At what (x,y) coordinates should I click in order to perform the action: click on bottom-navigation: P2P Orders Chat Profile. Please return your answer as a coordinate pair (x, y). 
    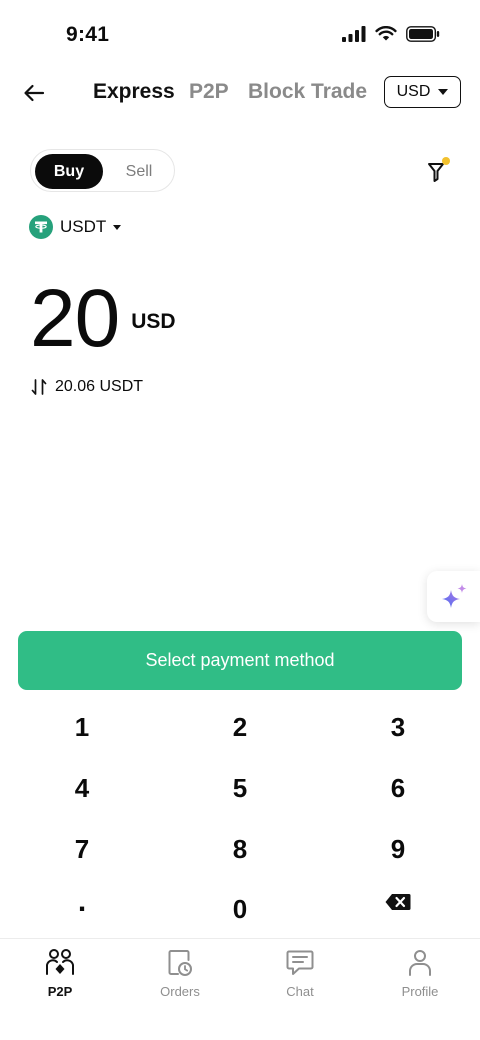
    Looking at the image, I should click on (240, 989).